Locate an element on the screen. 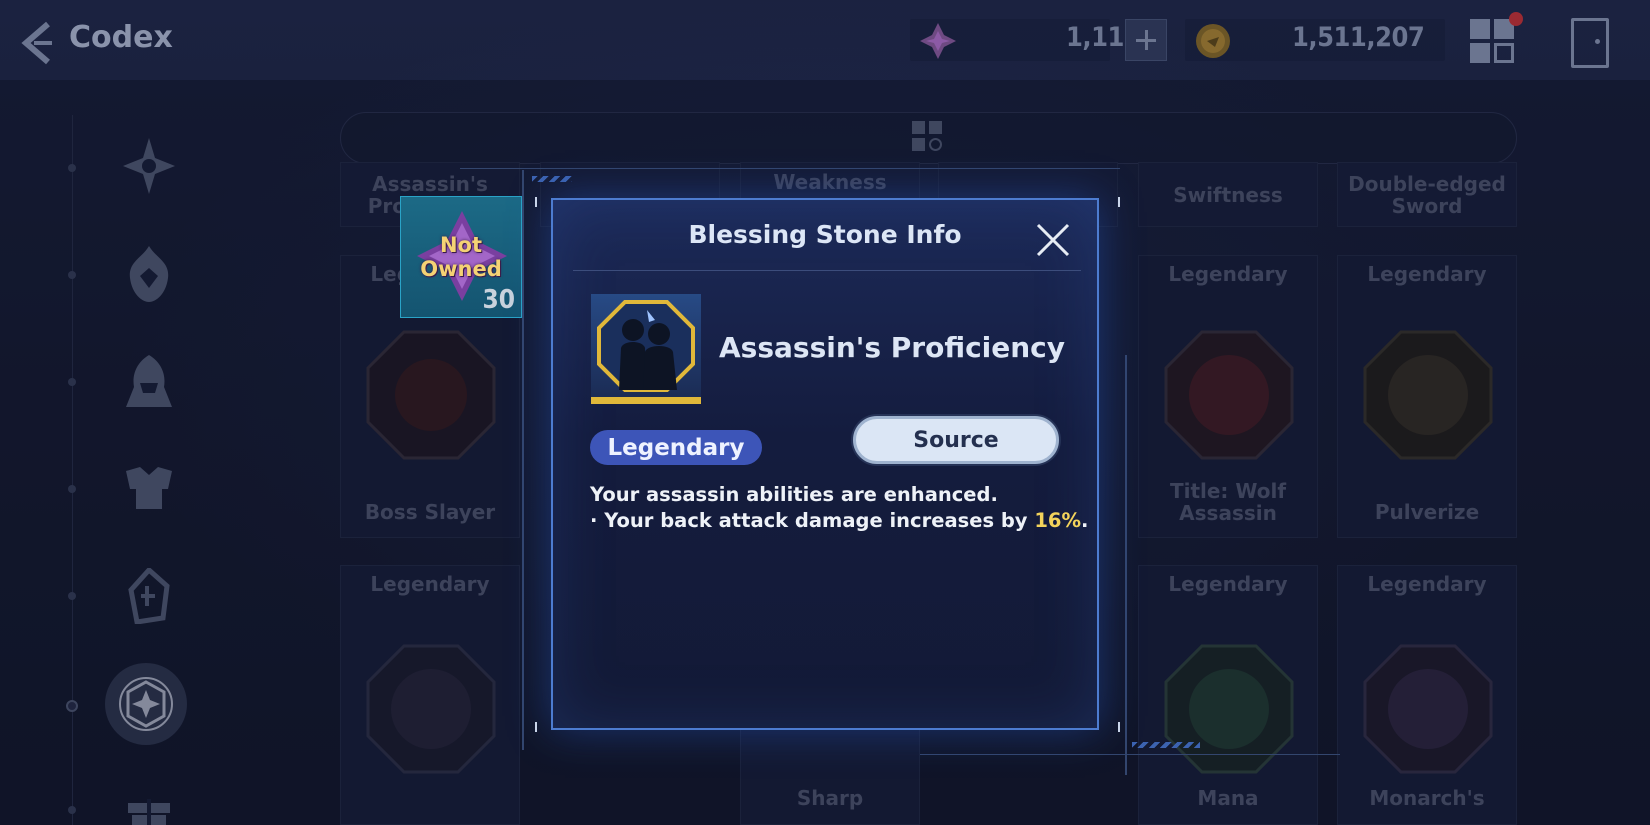  close-icon is located at coordinates (1053, 240).